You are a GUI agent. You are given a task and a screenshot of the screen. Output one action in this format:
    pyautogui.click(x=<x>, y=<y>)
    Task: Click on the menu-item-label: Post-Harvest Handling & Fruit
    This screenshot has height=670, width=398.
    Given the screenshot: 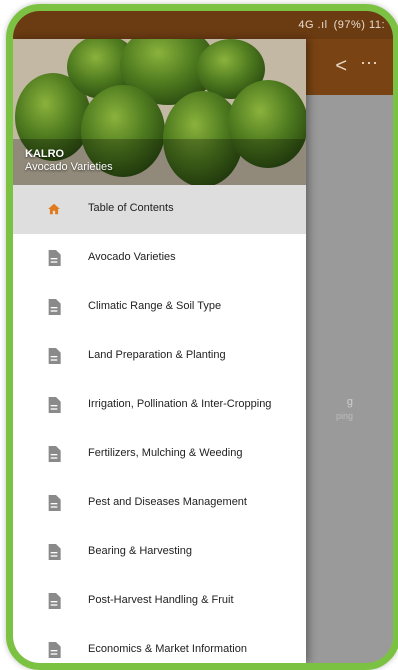 What is the action you would take?
    pyautogui.click(x=161, y=600)
    